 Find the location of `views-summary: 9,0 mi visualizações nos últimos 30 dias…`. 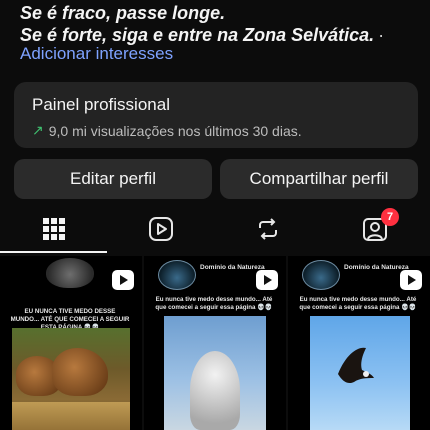

views-summary: 9,0 mi visualizações nos últimos 30 dias… is located at coordinates (175, 130).